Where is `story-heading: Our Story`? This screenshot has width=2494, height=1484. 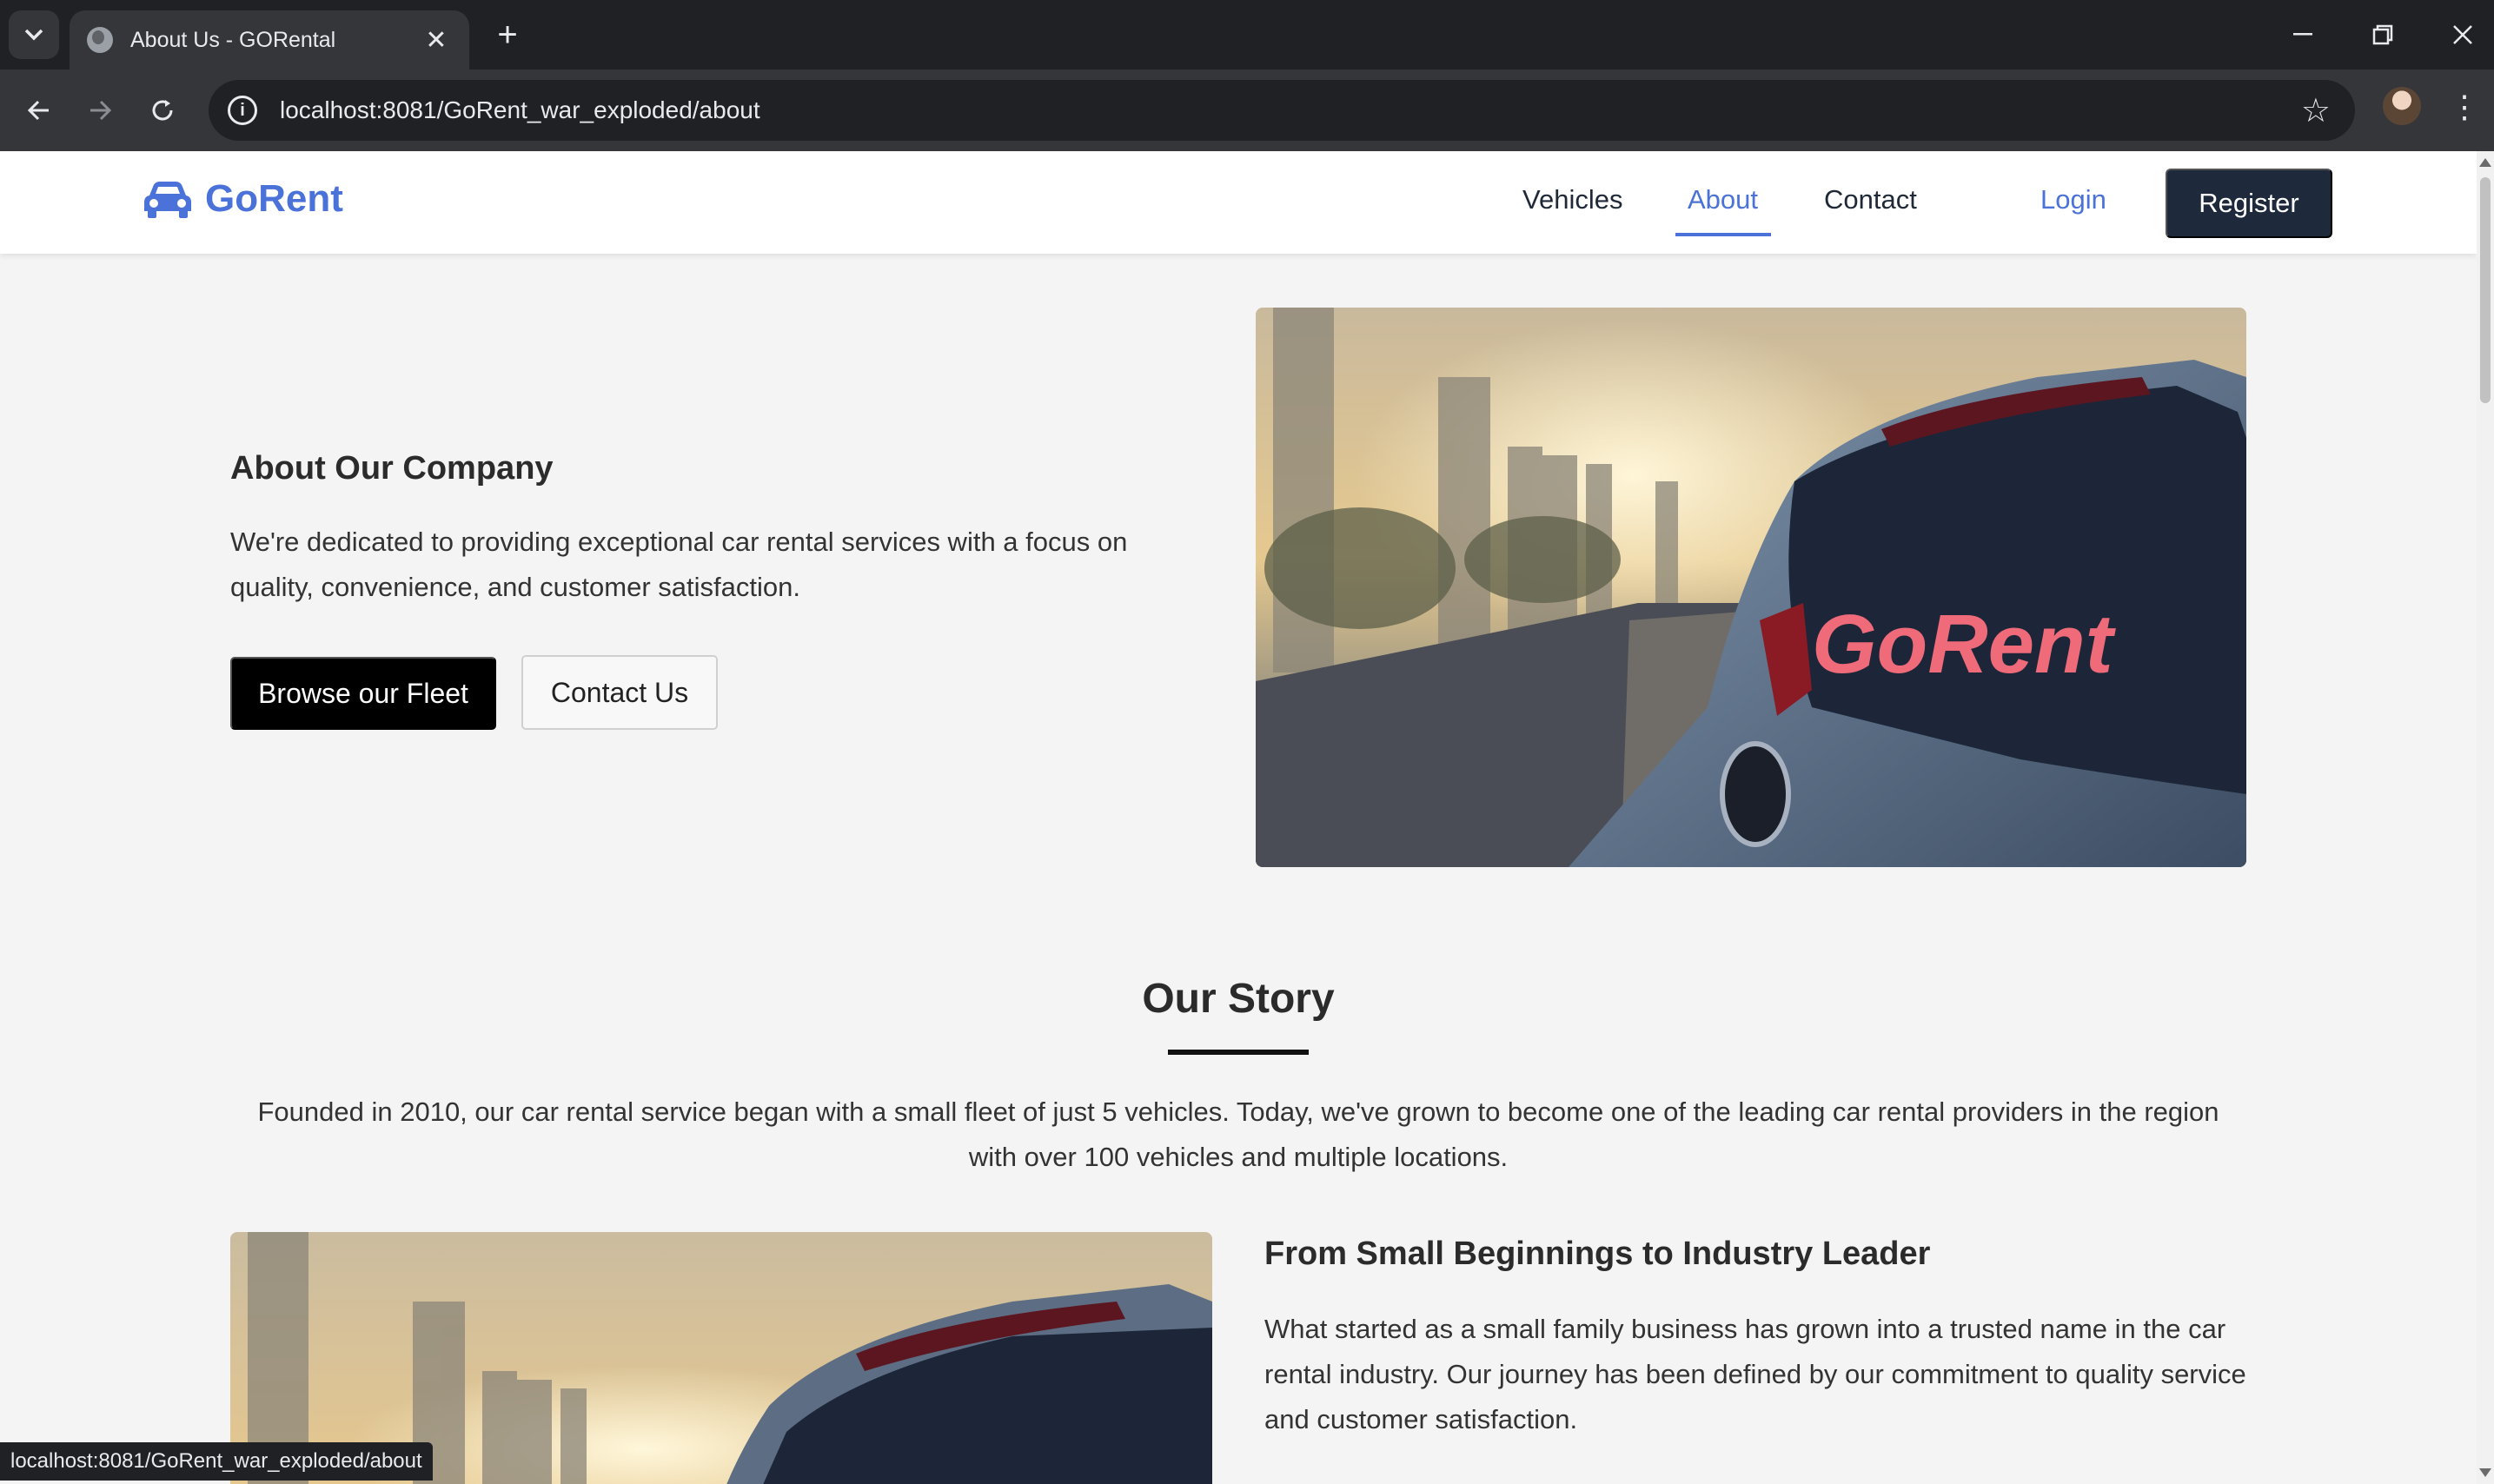
story-heading: Our Story is located at coordinates (1239, 999).